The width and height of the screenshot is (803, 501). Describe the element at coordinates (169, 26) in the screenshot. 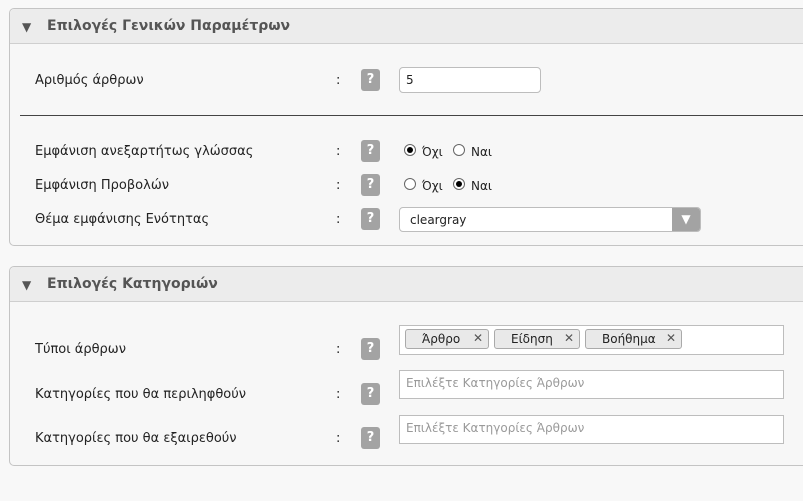

I see `general-options-title: Επιλογές Γενικών Παραμέτρων` at that location.